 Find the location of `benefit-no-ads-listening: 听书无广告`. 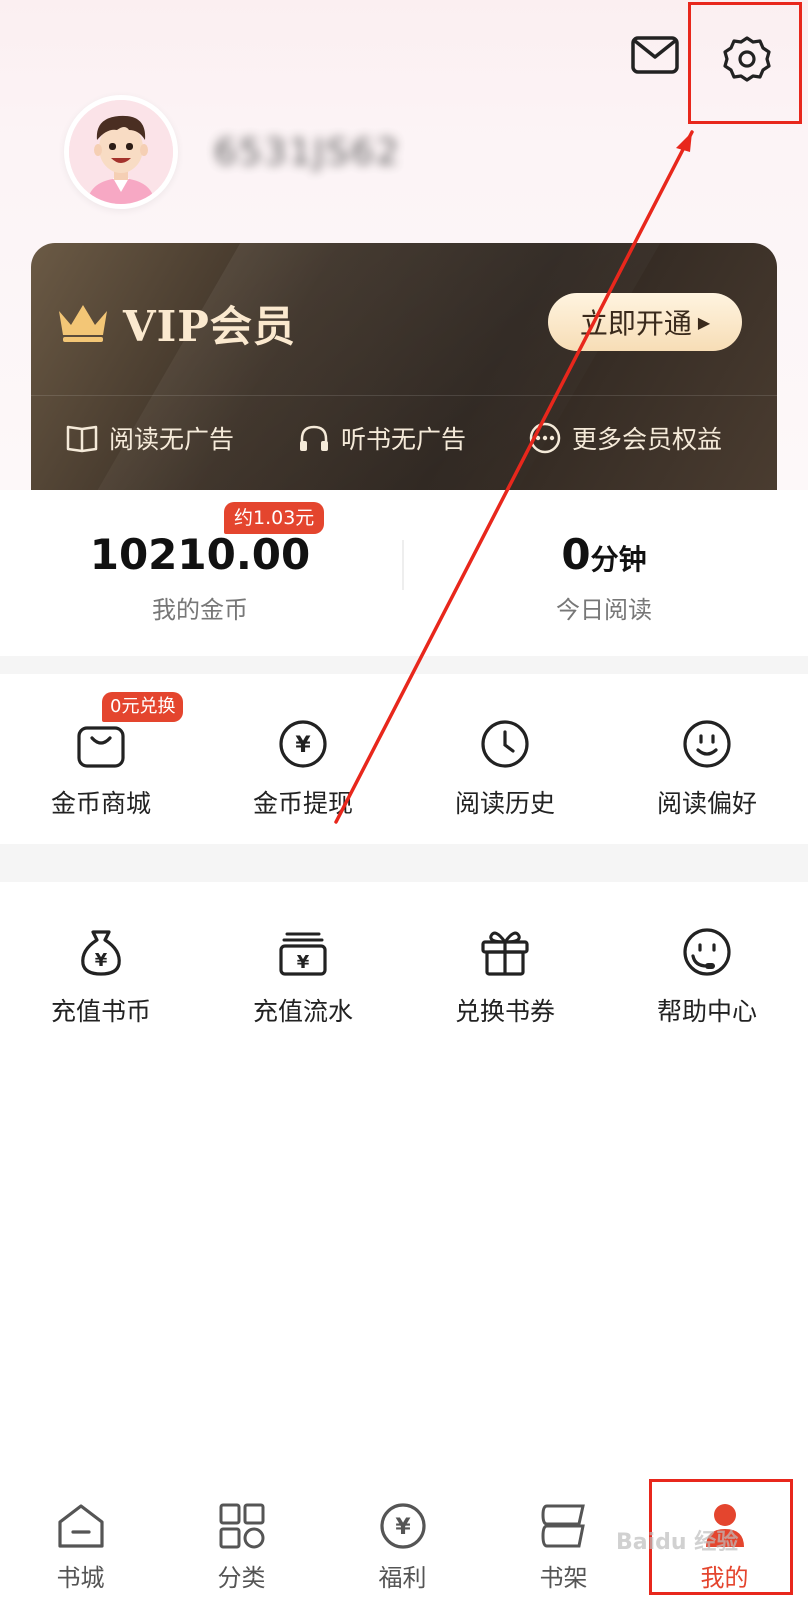

benefit-no-ads-listening: 听书无广告 is located at coordinates (381, 438).